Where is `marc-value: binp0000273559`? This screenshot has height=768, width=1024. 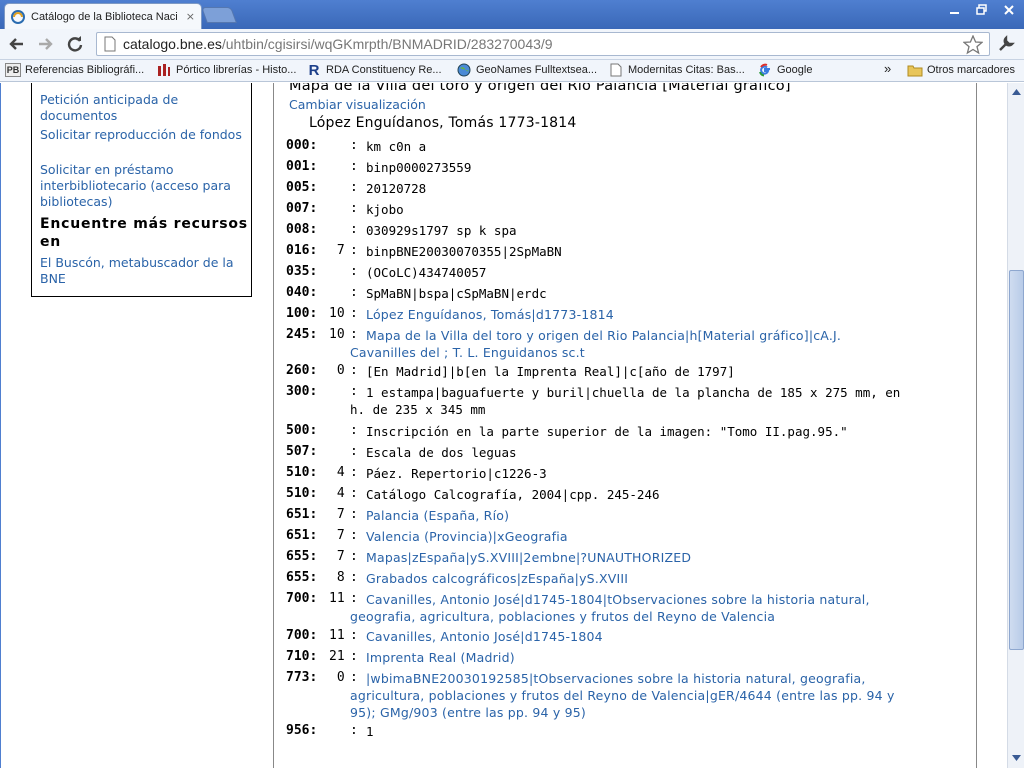
marc-value: binp0000273559 is located at coordinates (419, 167).